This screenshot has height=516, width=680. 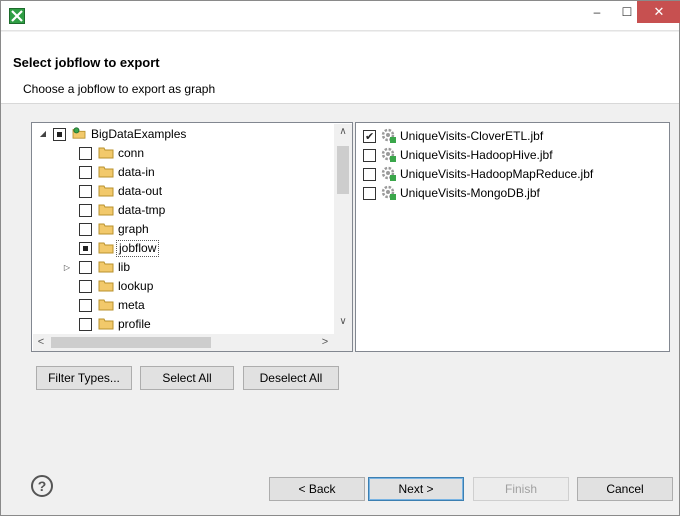 I want to click on scroll-up-icon: ∧, so click(x=343, y=133).